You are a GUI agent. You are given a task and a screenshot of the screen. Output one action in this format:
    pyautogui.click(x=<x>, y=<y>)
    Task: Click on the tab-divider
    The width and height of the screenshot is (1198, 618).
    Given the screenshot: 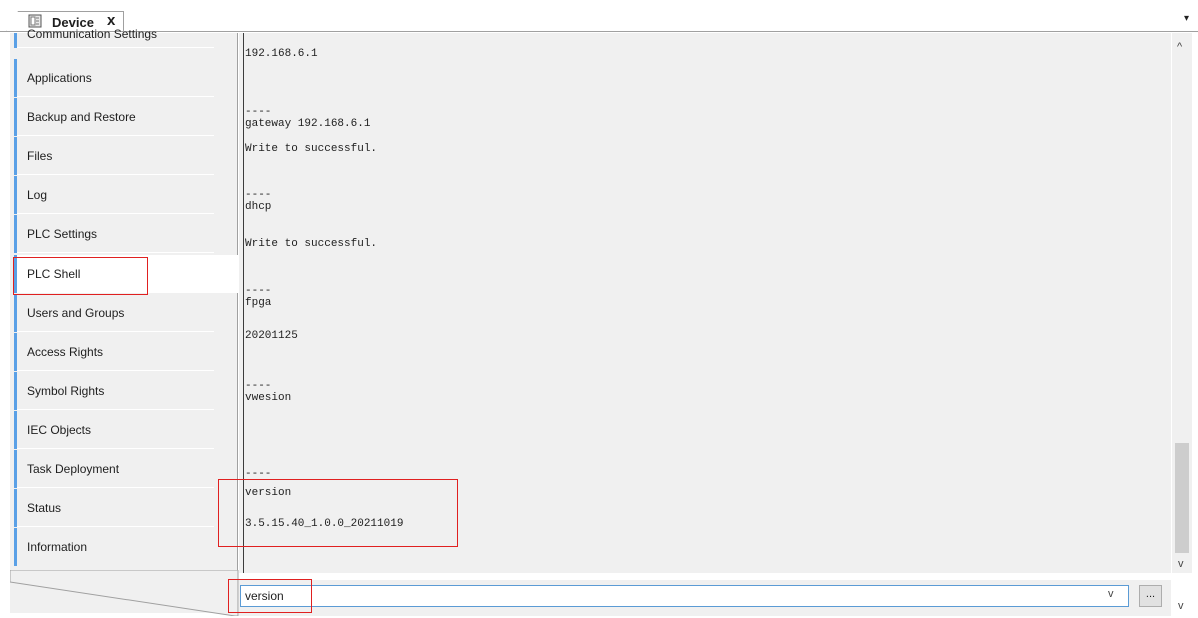 What is the action you would take?
    pyautogui.click(x=599, y=31)
    